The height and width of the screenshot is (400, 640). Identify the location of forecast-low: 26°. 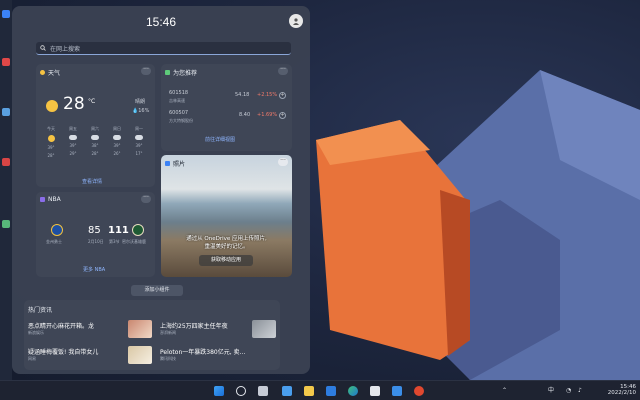
(117, 153).